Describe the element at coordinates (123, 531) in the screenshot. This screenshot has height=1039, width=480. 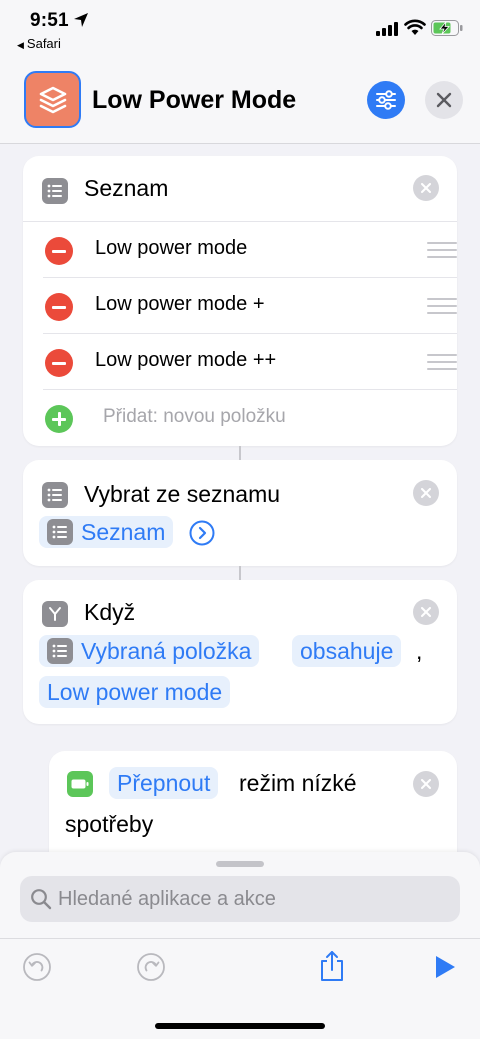
I see `variable-label: Seznam` at that location.